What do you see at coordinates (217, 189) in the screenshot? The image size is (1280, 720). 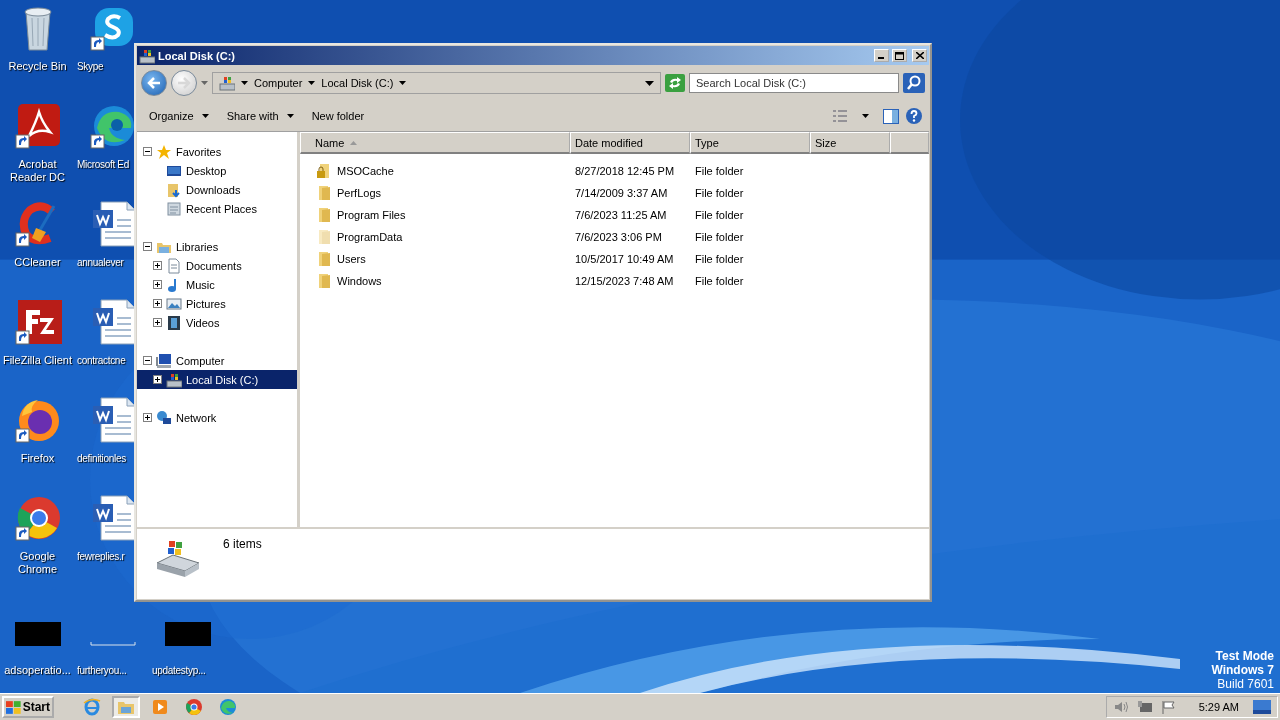 I see `nav-item: Downloads` at bounding box center [217, 189].